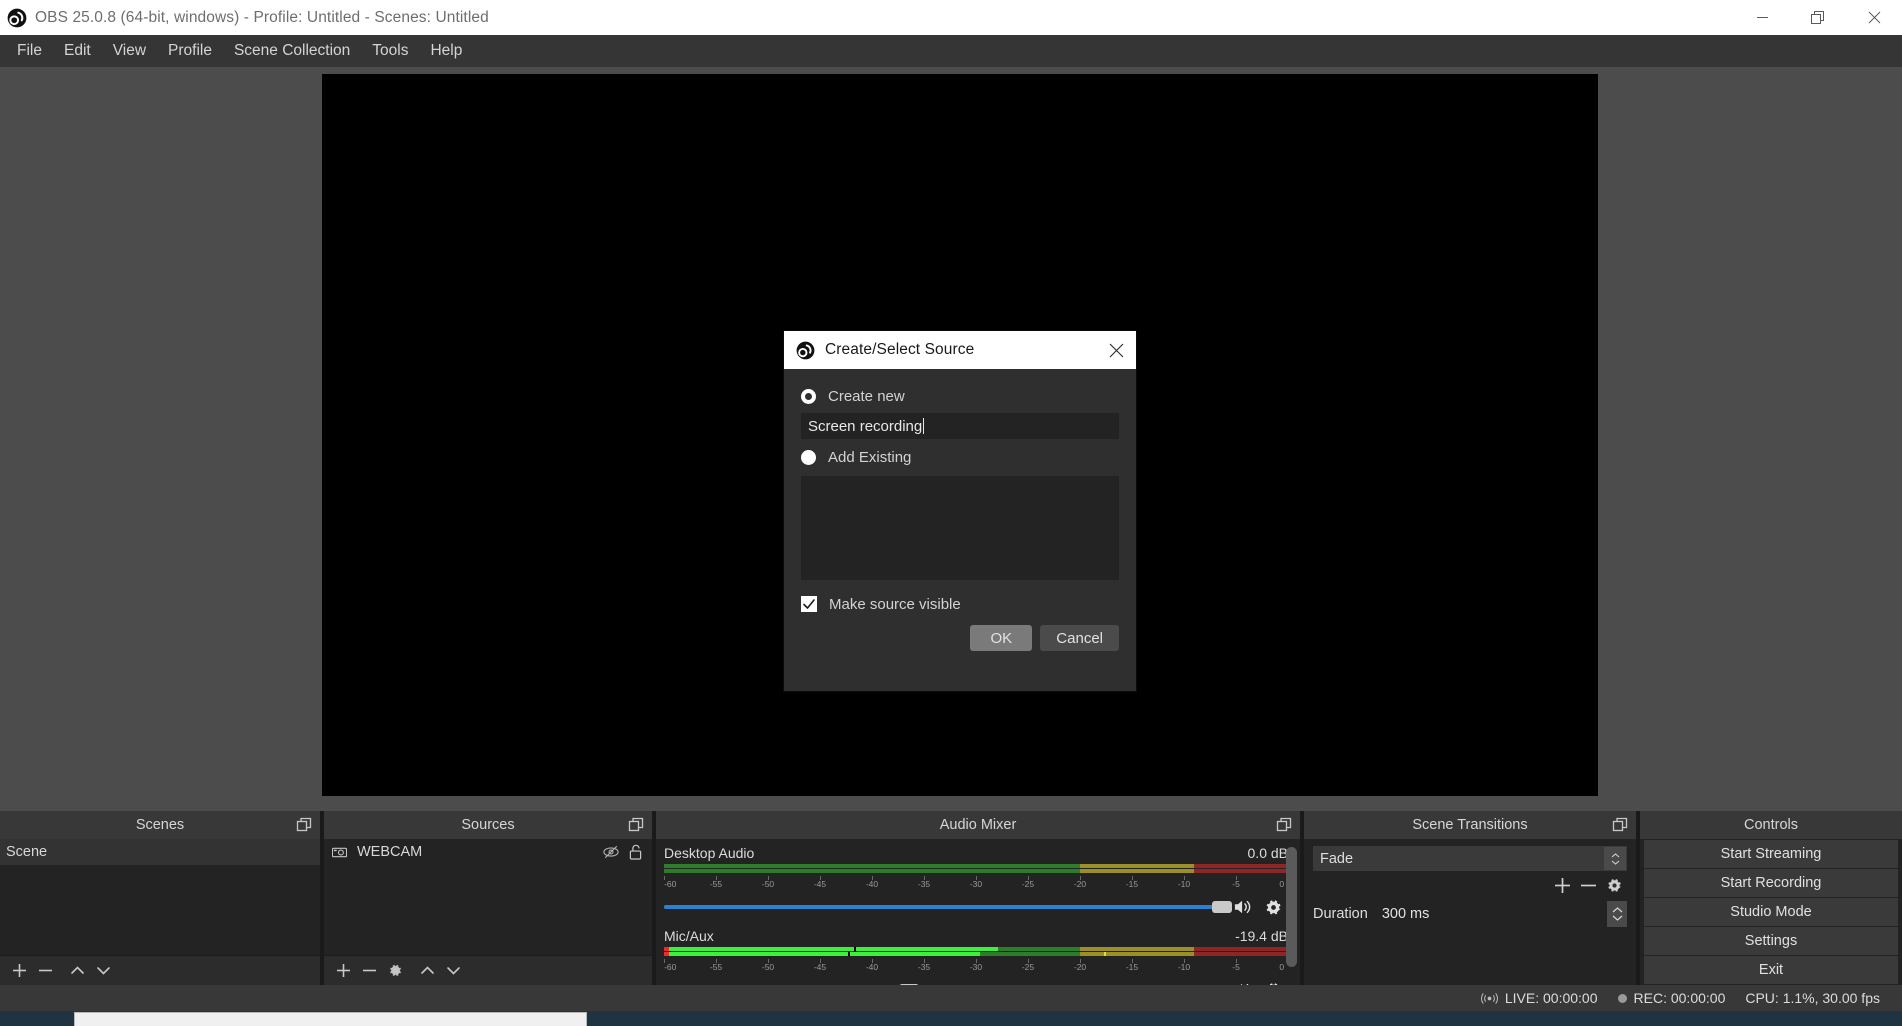 The width and height of the screenshot is (1902, 1026). What do you see at coordinates (27, 852) in the screenshot?
I see `scene-item-label: Scene` at bounding box center [27, 852].